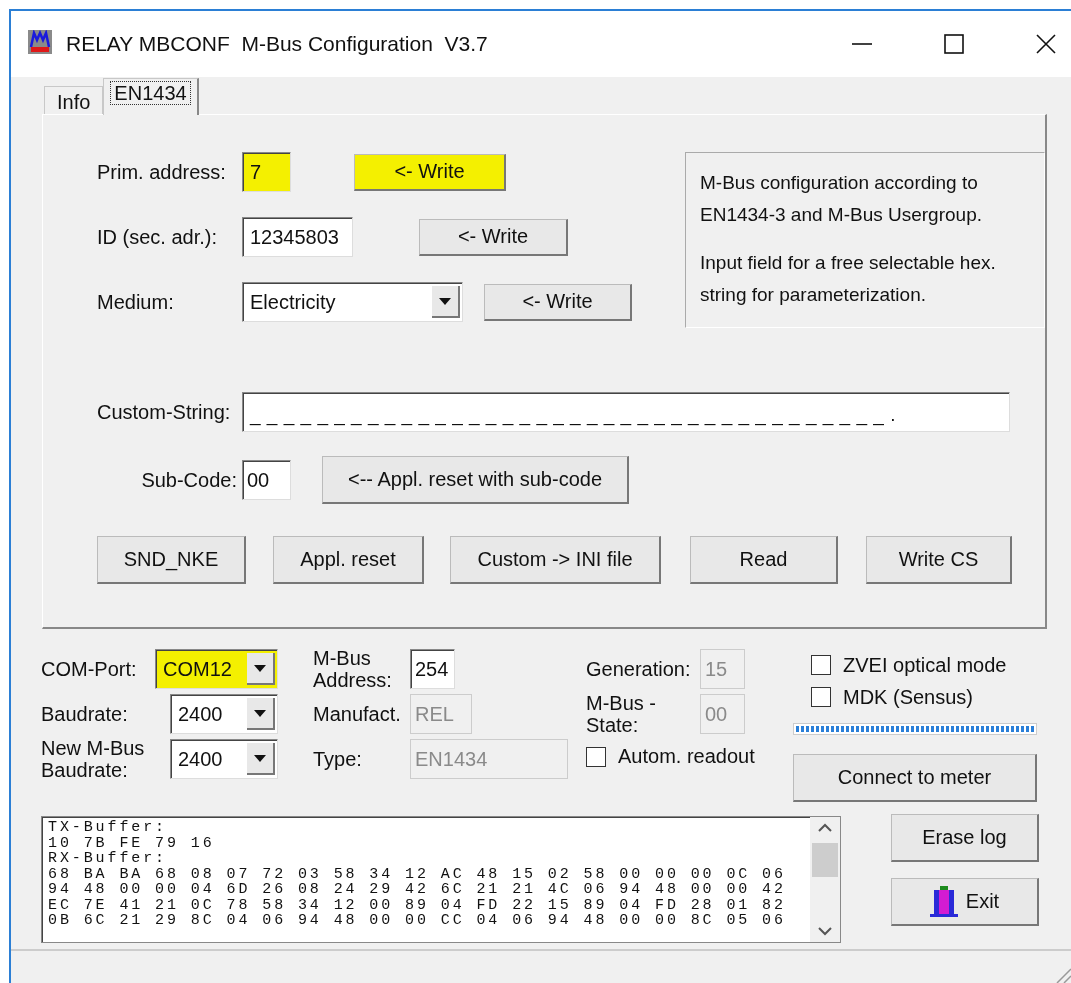 This screenshot has height=983, width=1071. I want to click on field-label: Medium:, so click(136, 302).